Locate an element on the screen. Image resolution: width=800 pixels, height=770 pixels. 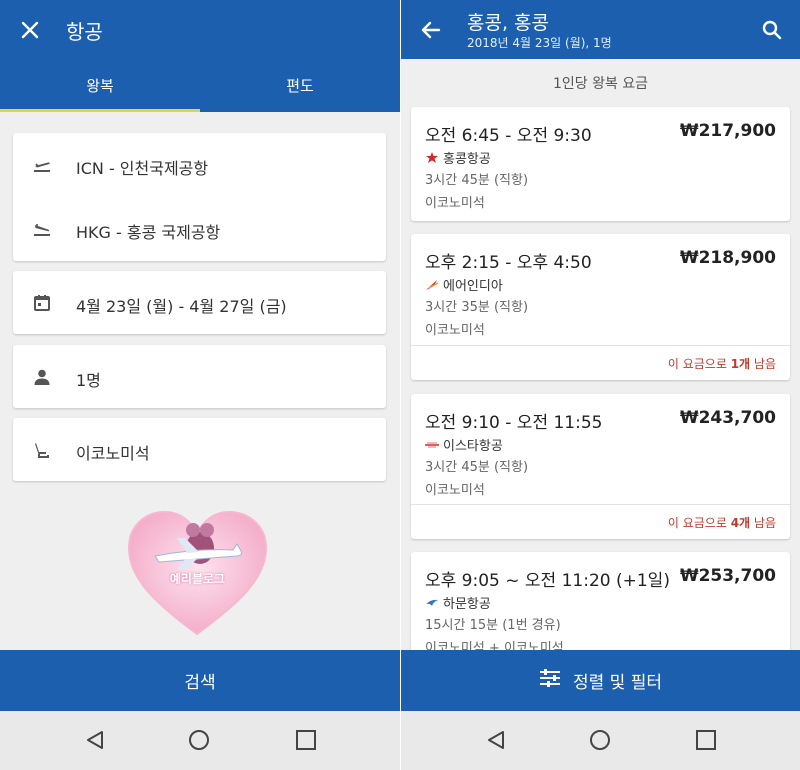
trip-type-tabs: 왕복 편도 is located at coordinates (200, 85).